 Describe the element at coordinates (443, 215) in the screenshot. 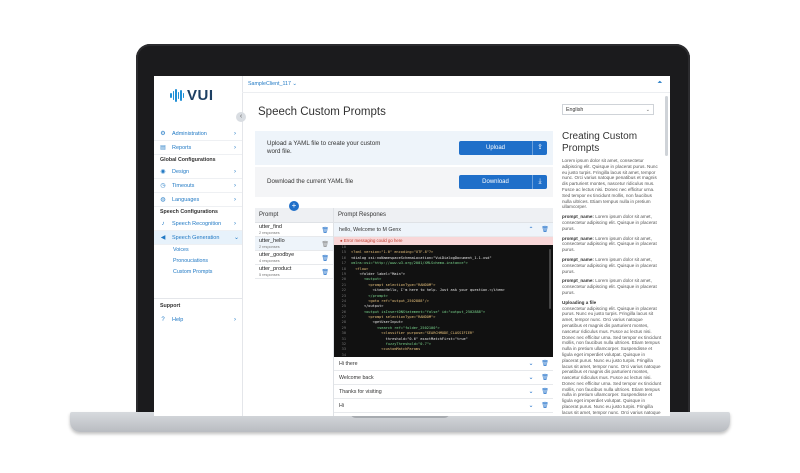

I see `responses-column-header: Prompt Respones` at that location.